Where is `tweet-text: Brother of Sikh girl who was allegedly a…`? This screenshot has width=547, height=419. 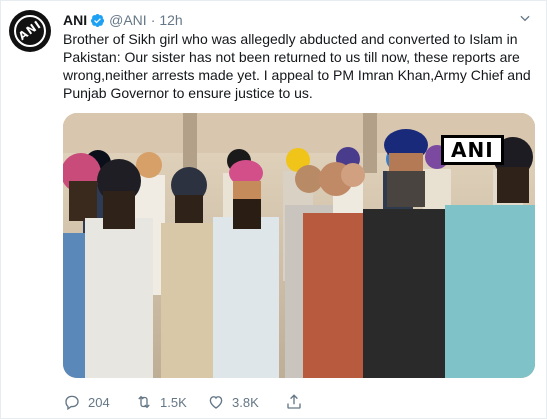 tweet-text: Brother of Sikh girl who was allegedly a… is located at coordinates (297, 66).